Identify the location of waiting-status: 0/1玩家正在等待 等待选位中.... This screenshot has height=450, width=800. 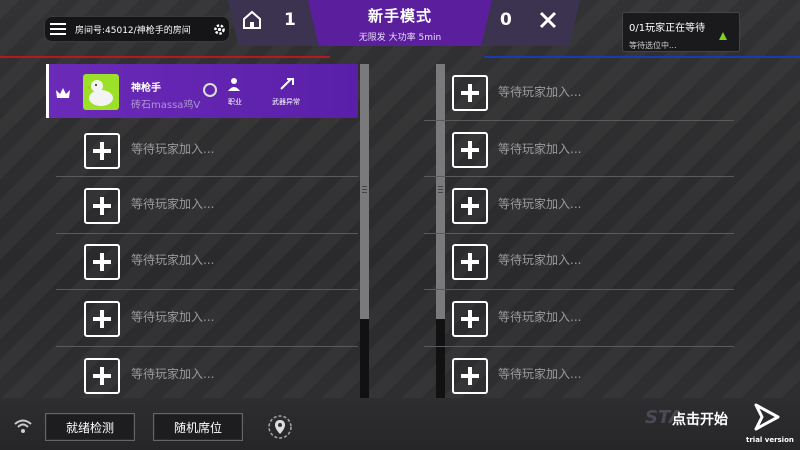
(681, 32).